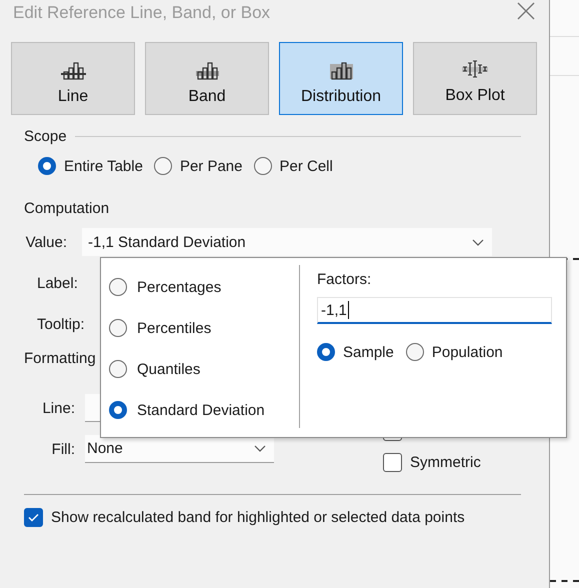 Image resolution: width=579 pixels, height=588 pixels. What do you see at coordinates (63, 449) in the screenshot?
I see `field-label: Fill:` at bounding box center [63, 449].